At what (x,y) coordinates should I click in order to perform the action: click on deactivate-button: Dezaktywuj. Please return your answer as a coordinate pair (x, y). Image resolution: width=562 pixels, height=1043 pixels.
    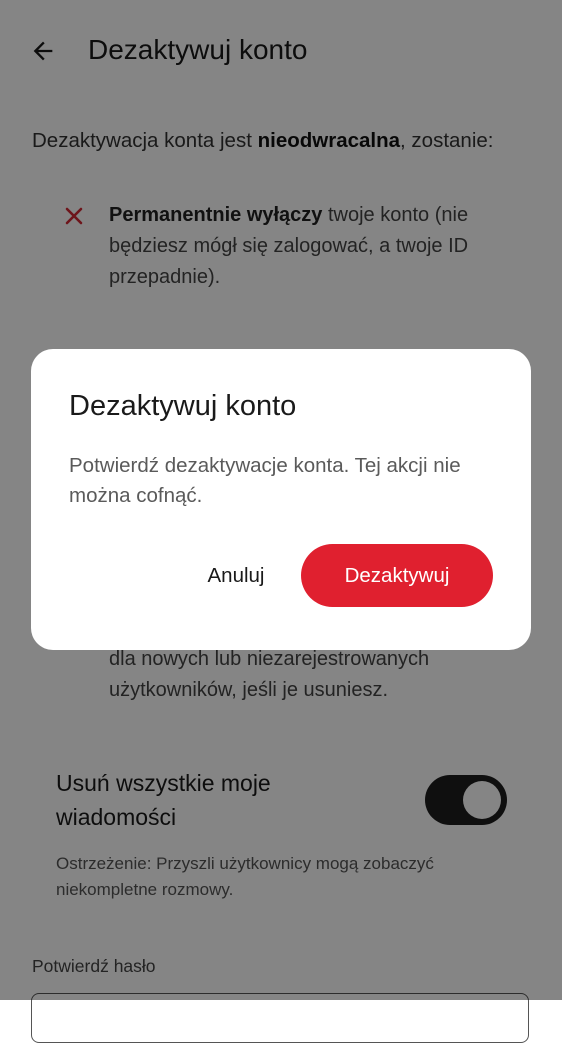
    Looking at the image, I should click on (397, 575).